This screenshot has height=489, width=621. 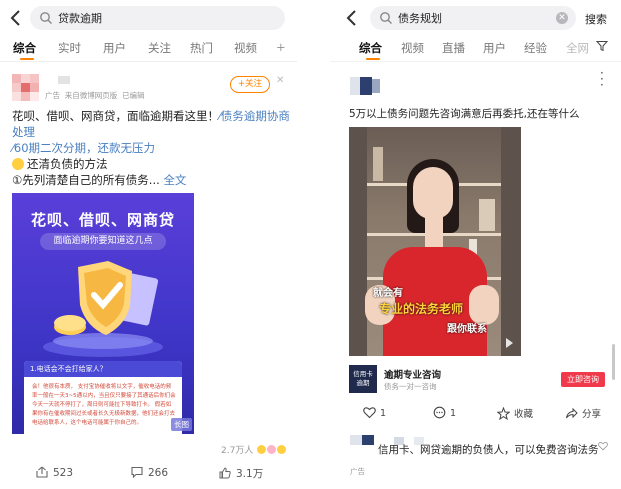 I want to click on post-action-bar: 523 266 3.1万, so click(x=148, y=473).